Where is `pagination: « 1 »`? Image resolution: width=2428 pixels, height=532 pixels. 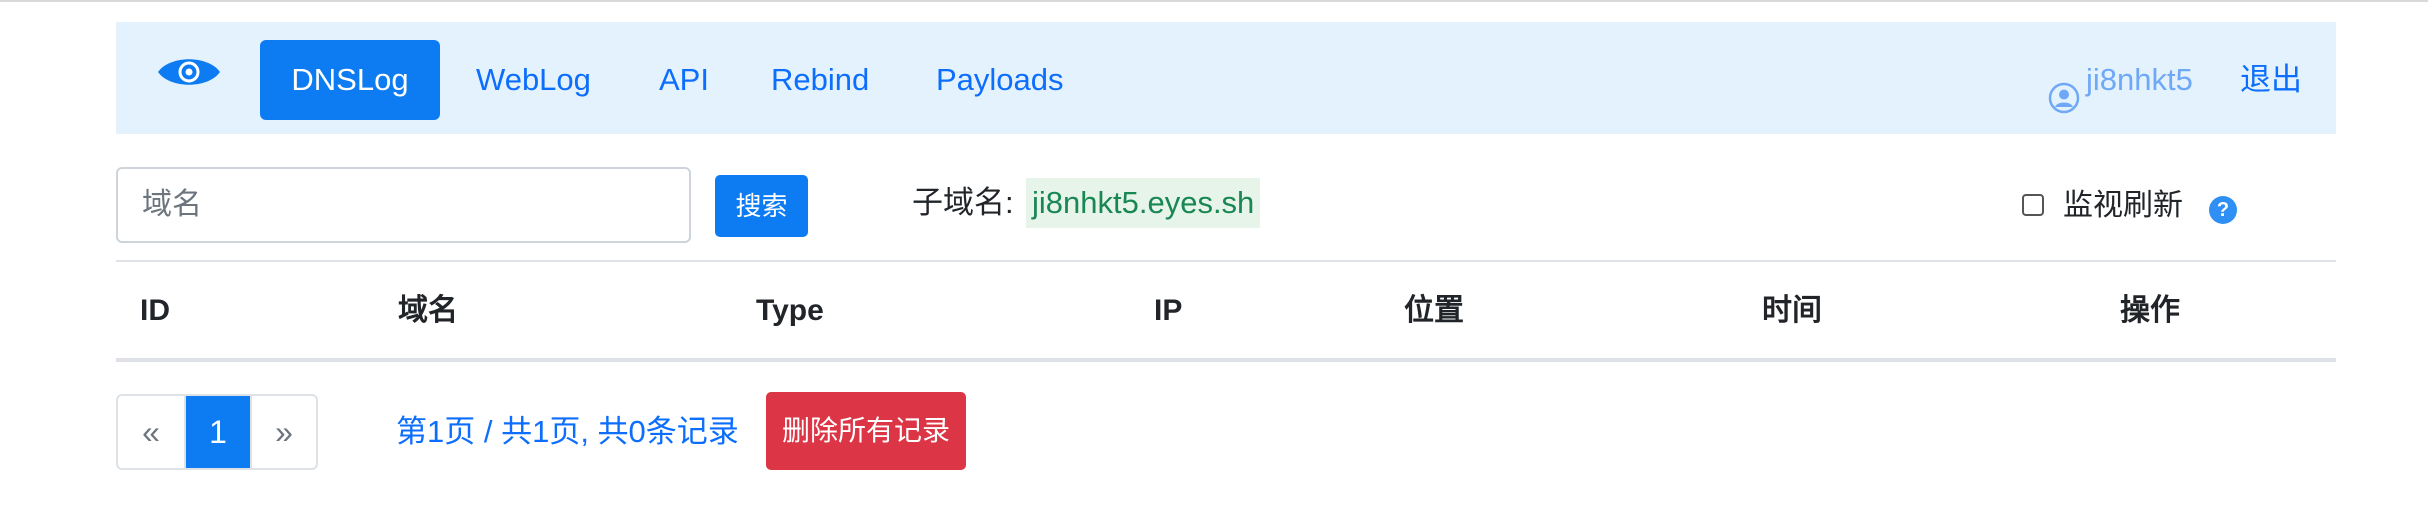
pagination: « 1 » is located at coordinates (217, 432).